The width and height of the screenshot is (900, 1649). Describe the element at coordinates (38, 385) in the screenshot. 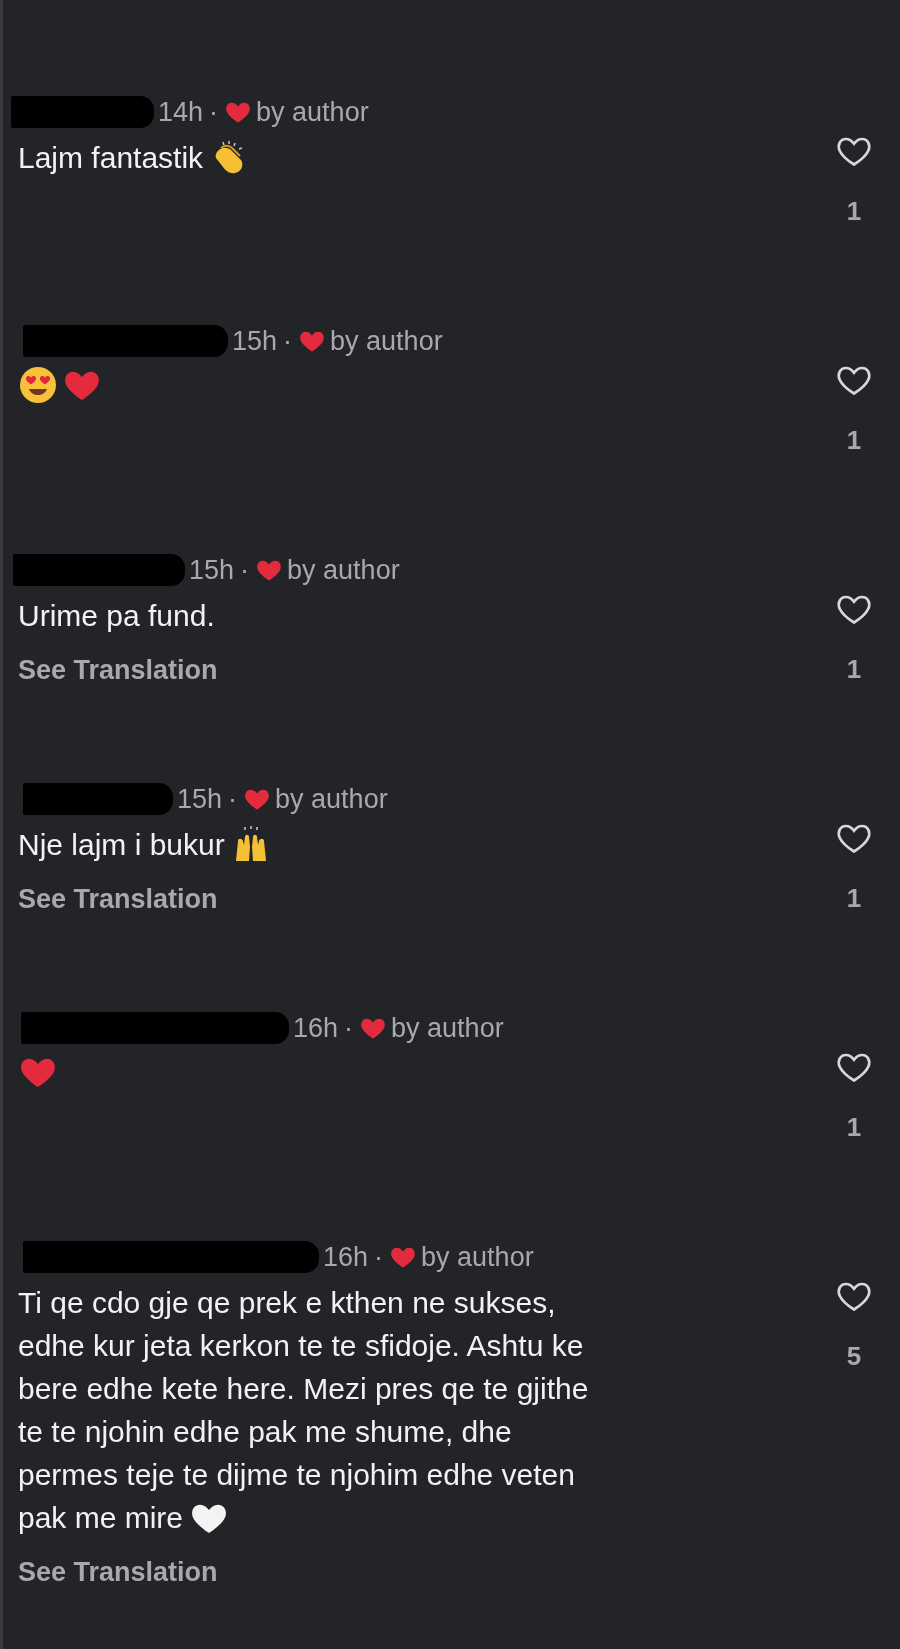

I see `heart-eyes-face-icon` at that location.